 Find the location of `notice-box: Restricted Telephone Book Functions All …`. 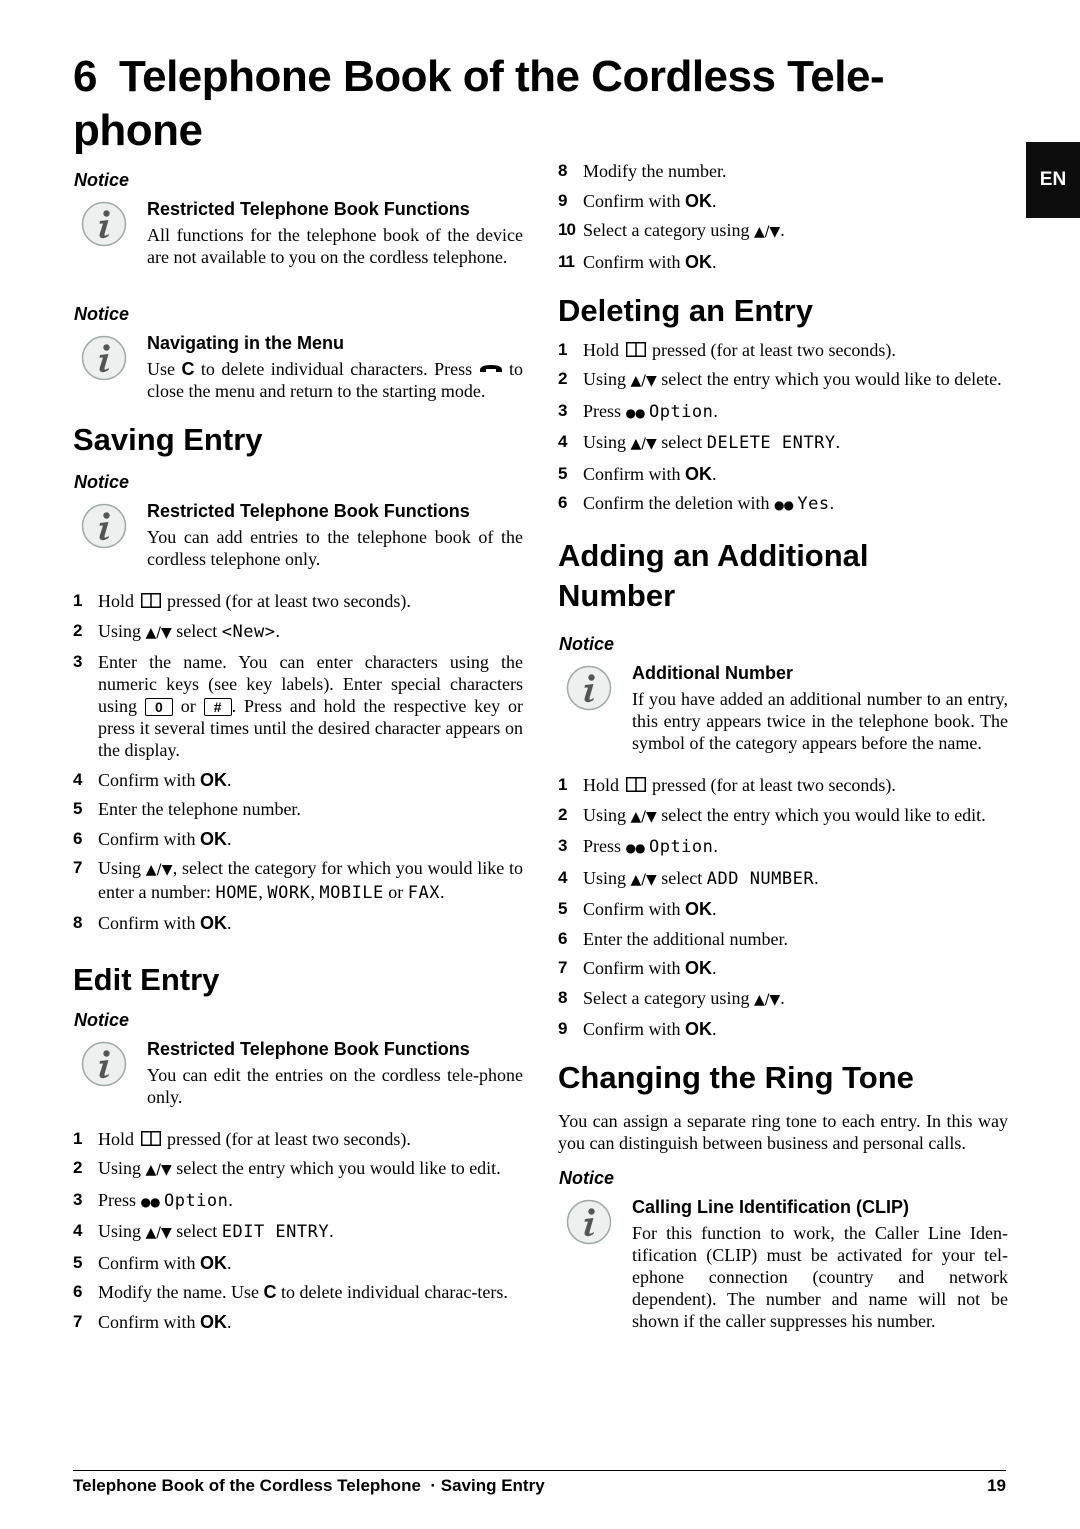

notice-box: Restricted Telephone Book Functions All … is located at coordinates (298, 232).